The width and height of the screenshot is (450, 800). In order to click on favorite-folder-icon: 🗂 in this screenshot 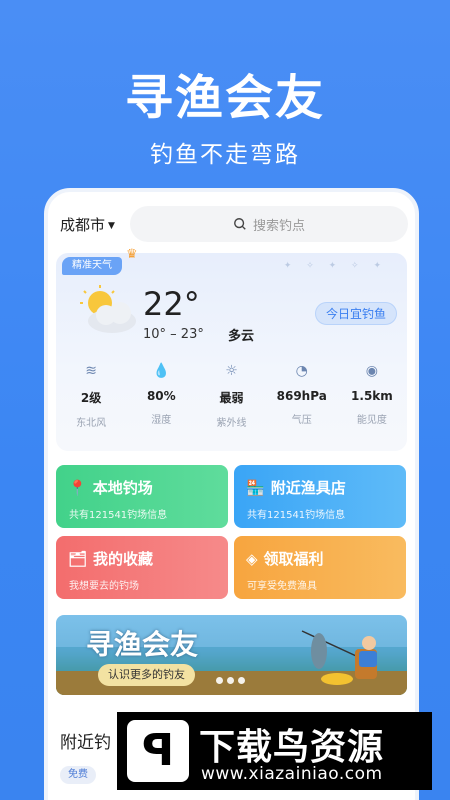, I will do `click(78, 558)`.